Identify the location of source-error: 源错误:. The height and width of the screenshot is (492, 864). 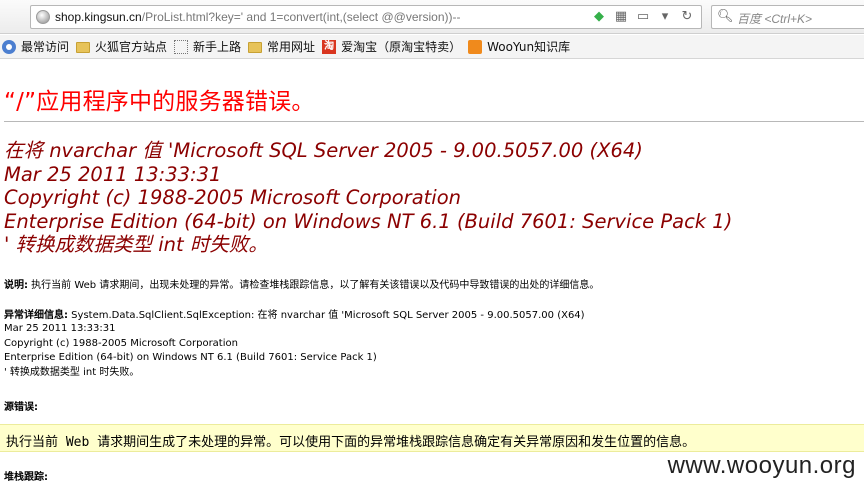
(21, 405).